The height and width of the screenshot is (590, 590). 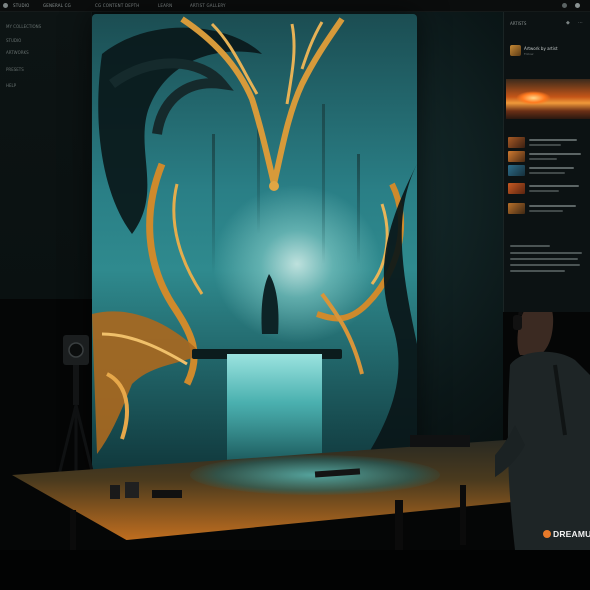 I want to click on artist-name: Artwork by artist, so click(x=541, y=48).